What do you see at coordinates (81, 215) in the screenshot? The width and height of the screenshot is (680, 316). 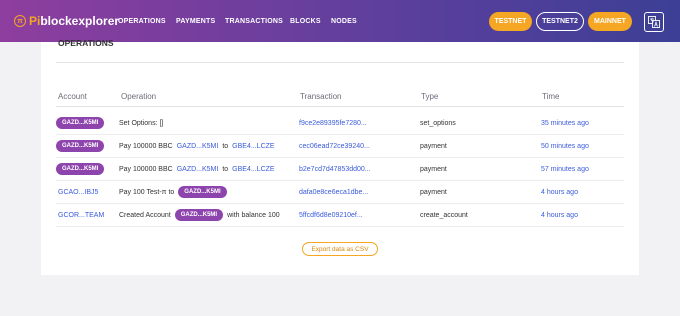 I see `account-link: GCOR...TEAM` at bounding box center [81, 215].